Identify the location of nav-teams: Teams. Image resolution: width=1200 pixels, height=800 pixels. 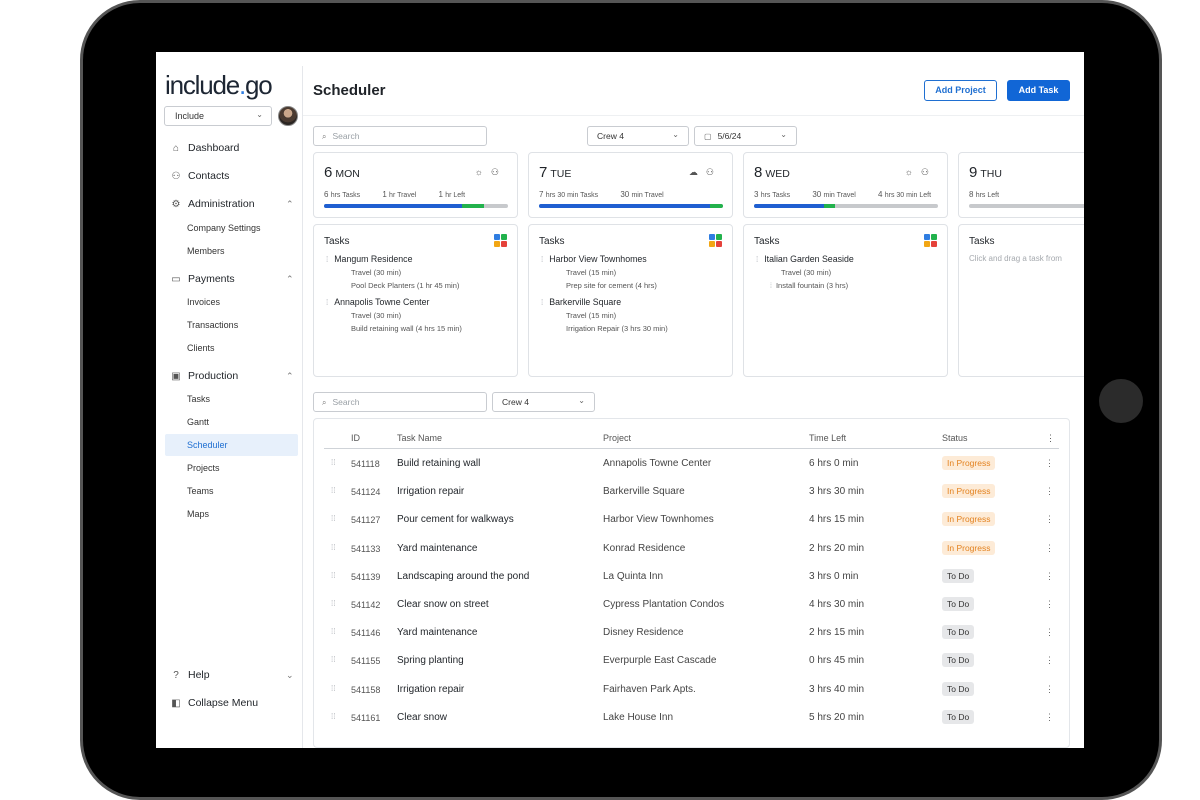
(200, 491).